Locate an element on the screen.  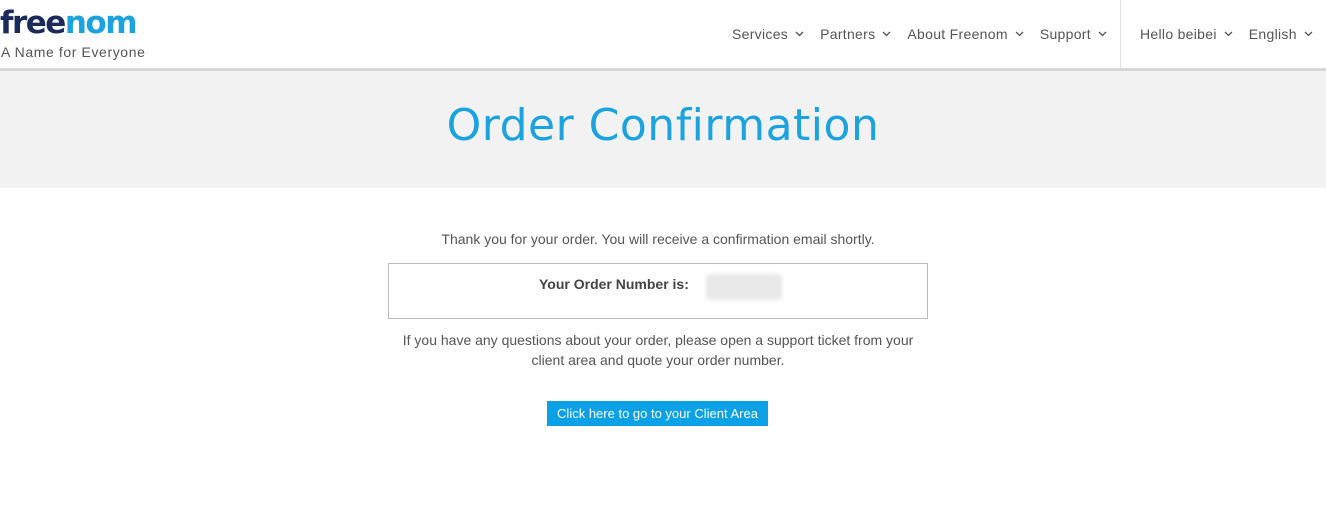
nav-item-support: Support is located at coordinates (1073, 34).